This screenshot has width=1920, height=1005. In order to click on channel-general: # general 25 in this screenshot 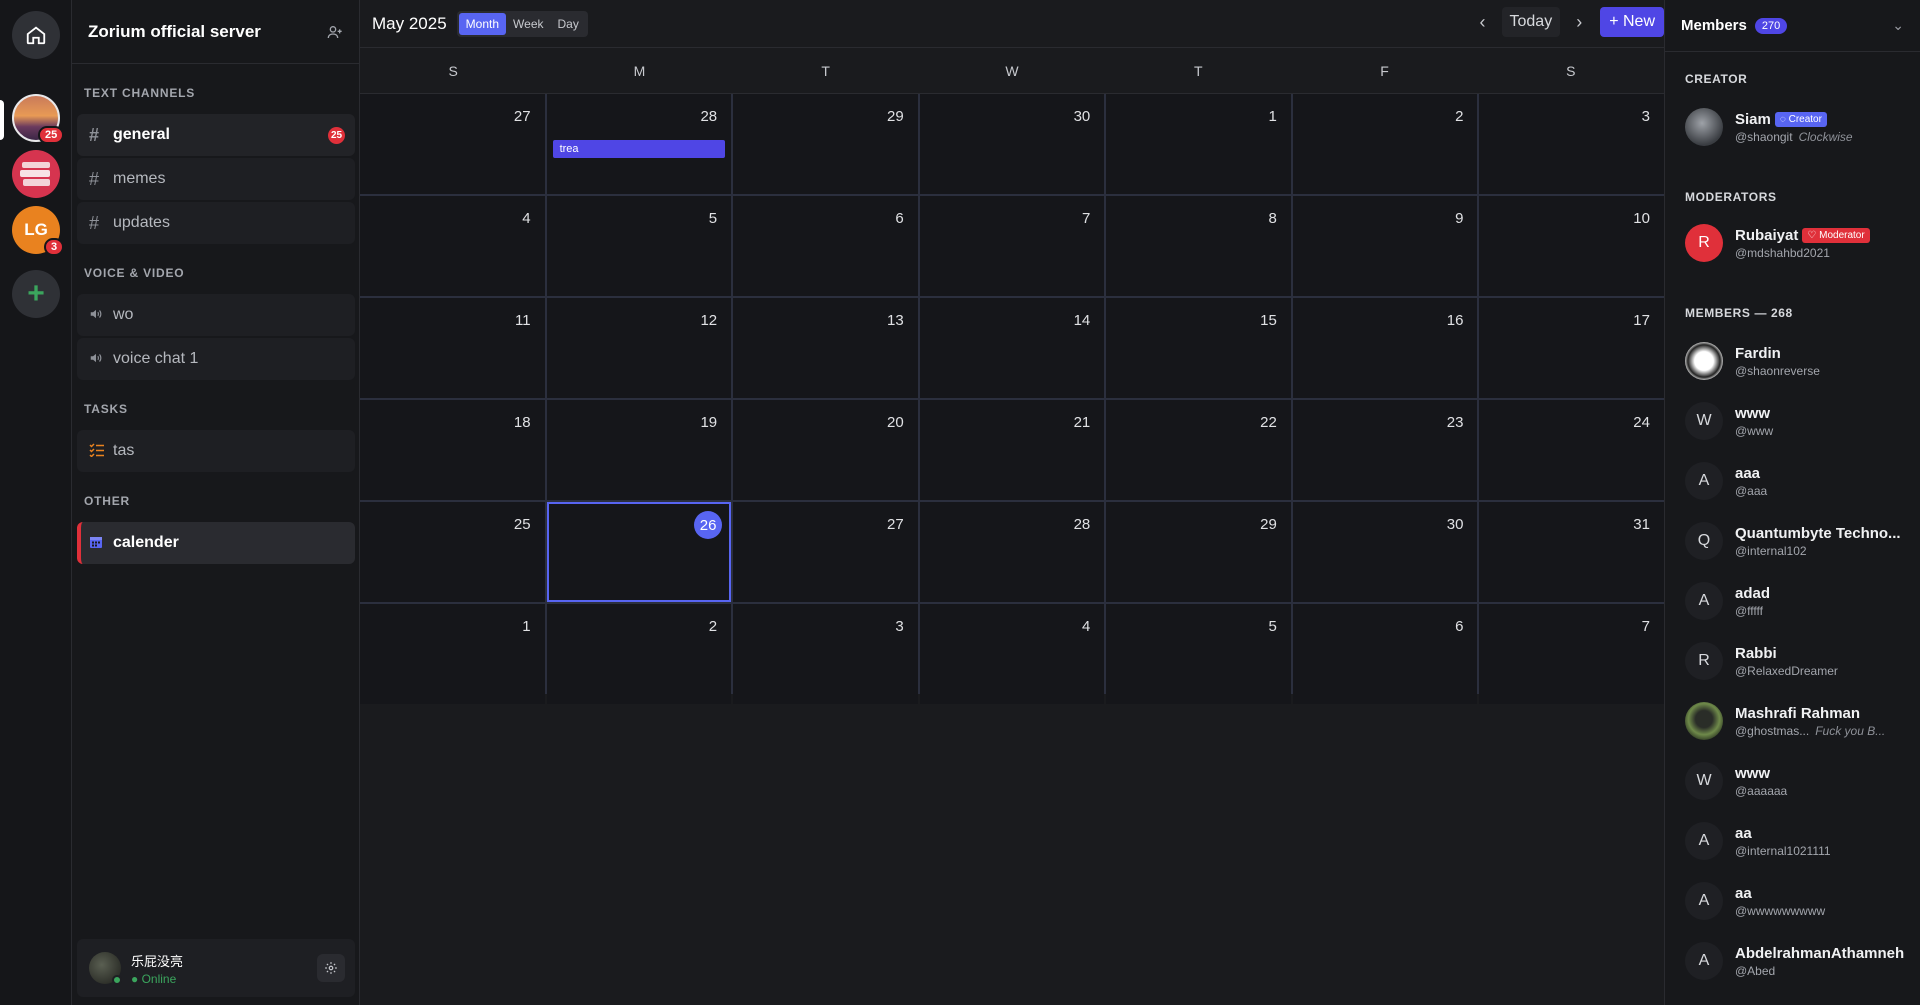, I will do `click(216, 135)`.